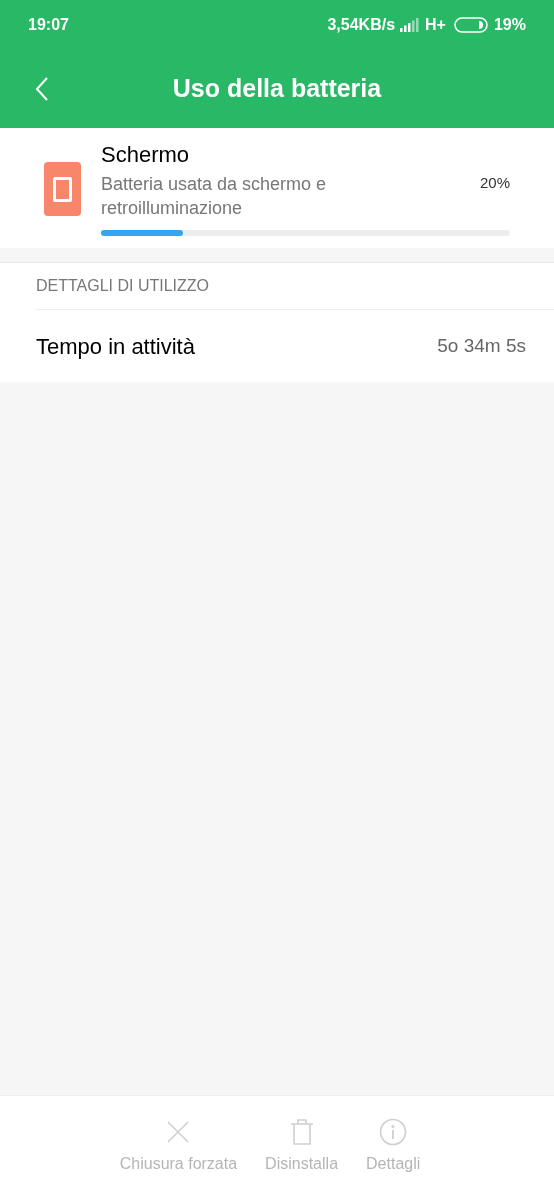 The image size is (554, 1200). I want to click on network-type: H+, so click(435, 25).